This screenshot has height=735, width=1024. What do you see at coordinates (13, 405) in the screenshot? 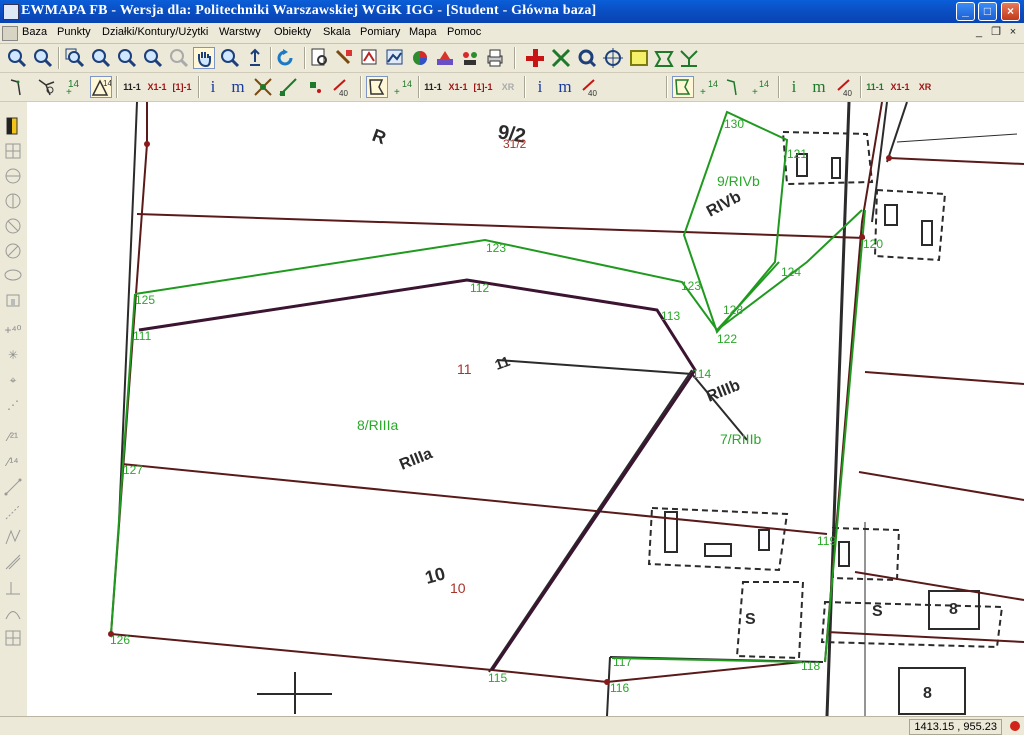
I see `point-pair-icon: ⋰` at bounding box center [13, 405].